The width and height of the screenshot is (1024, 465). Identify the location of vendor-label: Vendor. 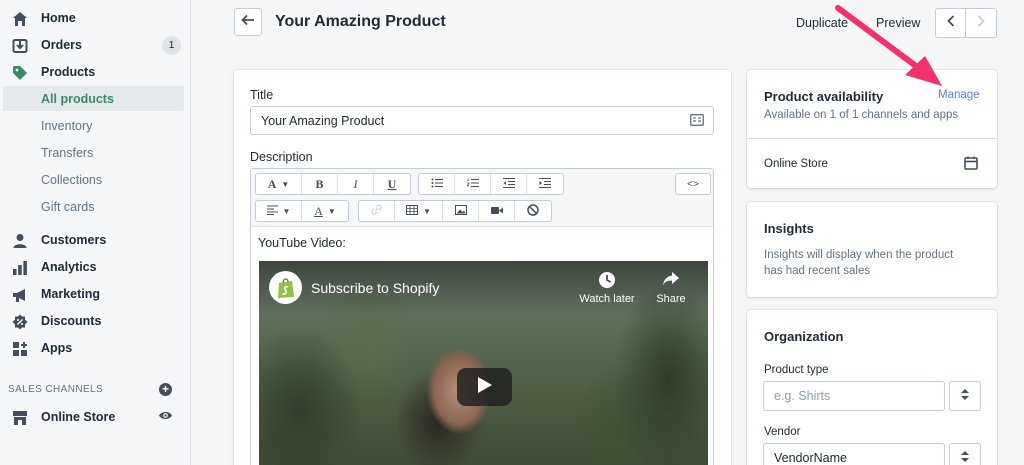
(782, 432).